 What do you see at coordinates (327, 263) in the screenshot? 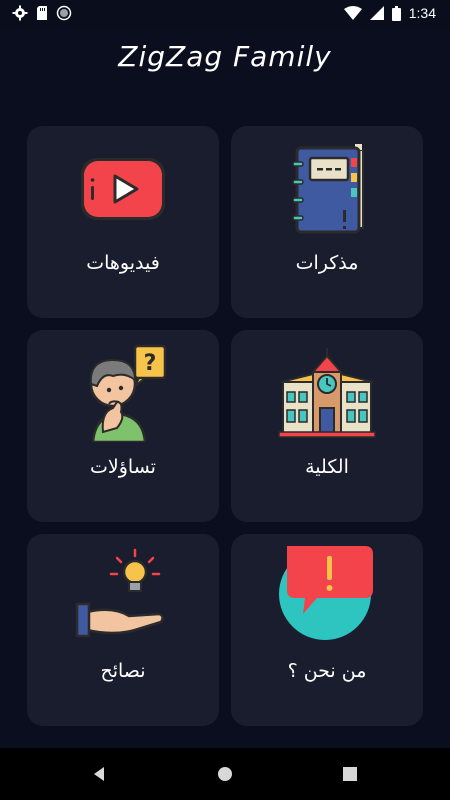
I see `notes-label: مذكرات` at bounding box center [327, 263].